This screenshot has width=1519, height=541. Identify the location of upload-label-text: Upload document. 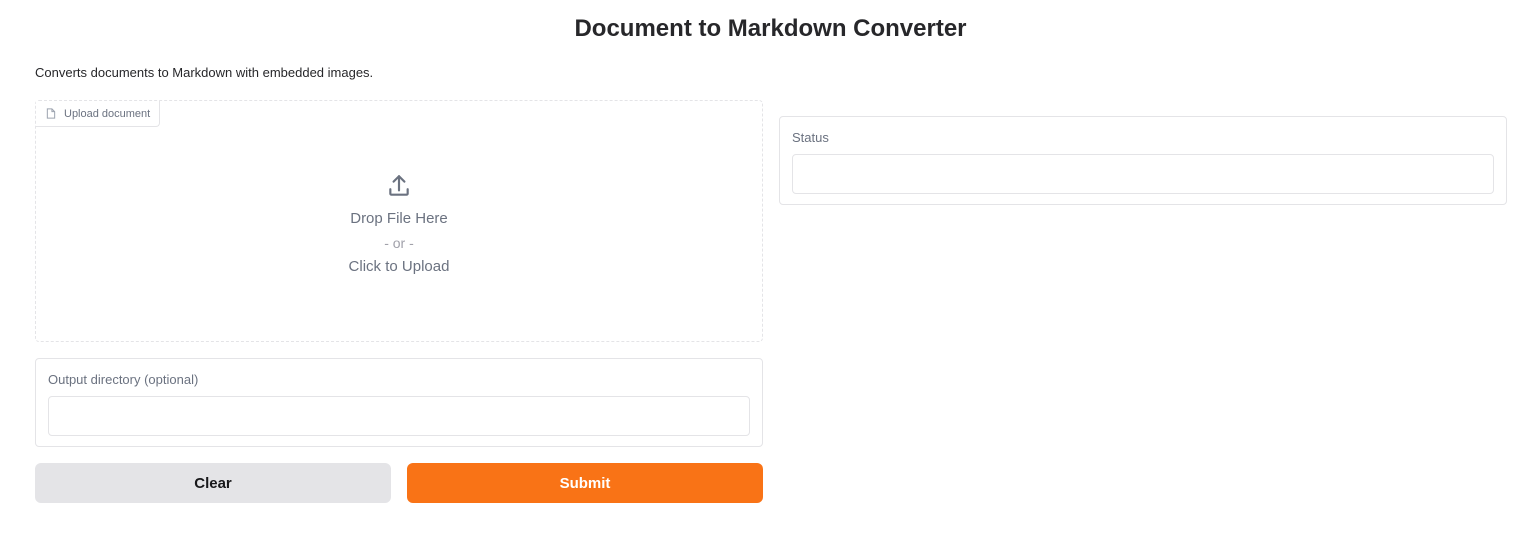
(107, 113).